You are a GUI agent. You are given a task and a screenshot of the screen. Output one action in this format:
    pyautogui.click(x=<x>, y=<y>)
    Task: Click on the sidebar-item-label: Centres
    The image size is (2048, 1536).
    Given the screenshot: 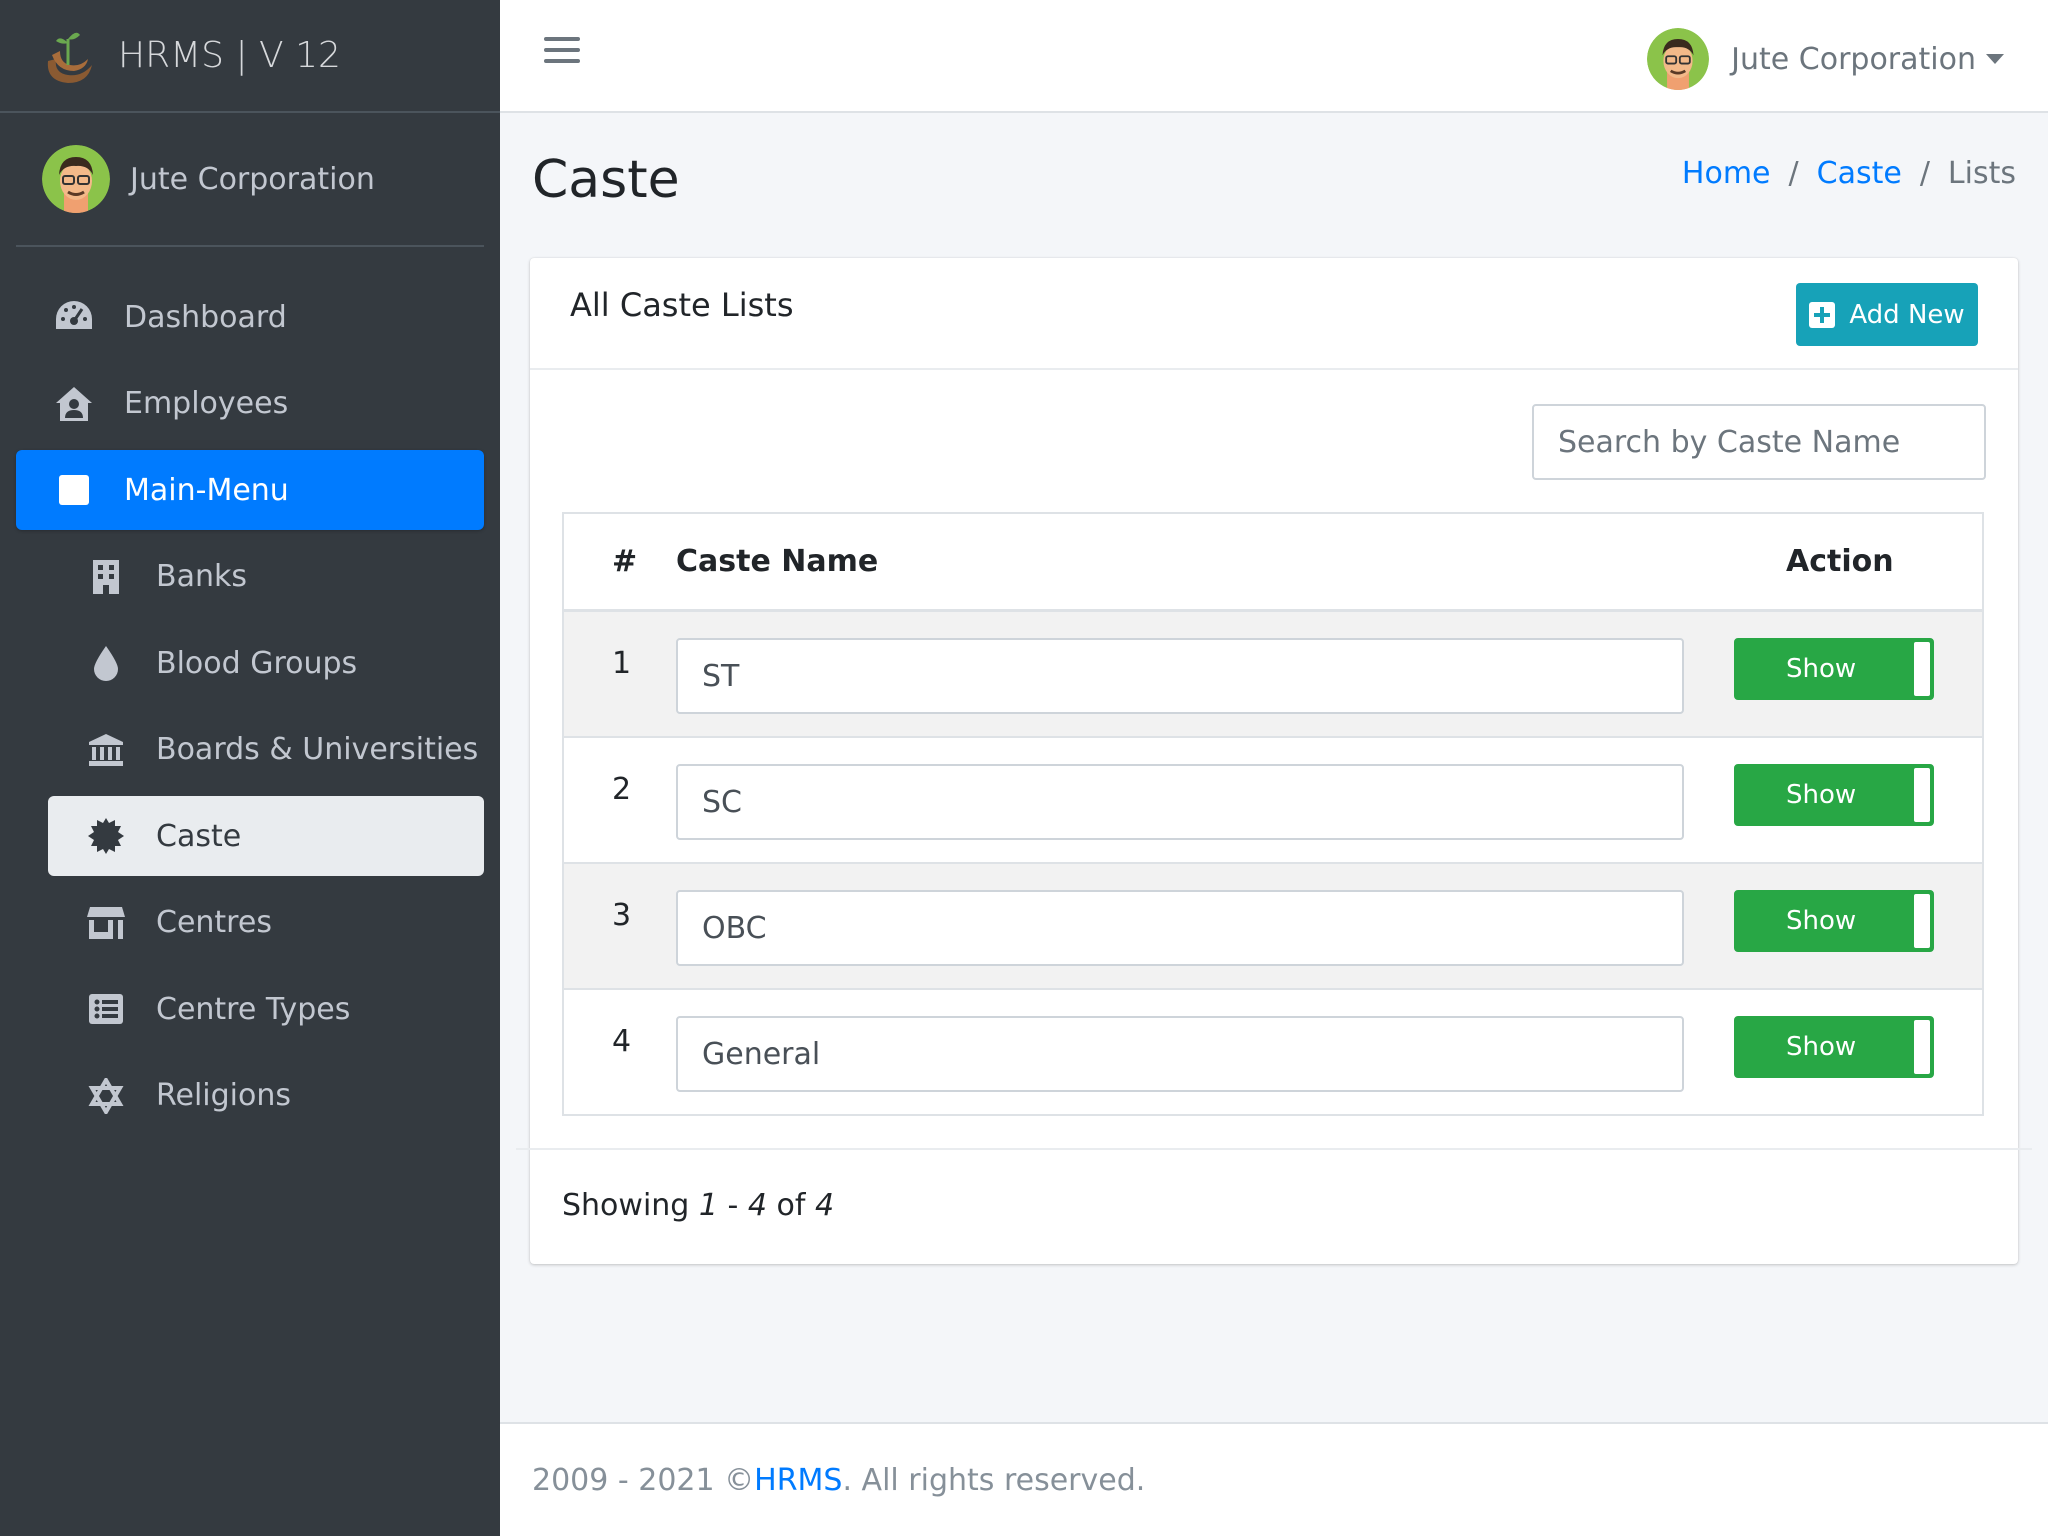 What is the action you would take?
    pyautogui.click(x=214, y=922)
    